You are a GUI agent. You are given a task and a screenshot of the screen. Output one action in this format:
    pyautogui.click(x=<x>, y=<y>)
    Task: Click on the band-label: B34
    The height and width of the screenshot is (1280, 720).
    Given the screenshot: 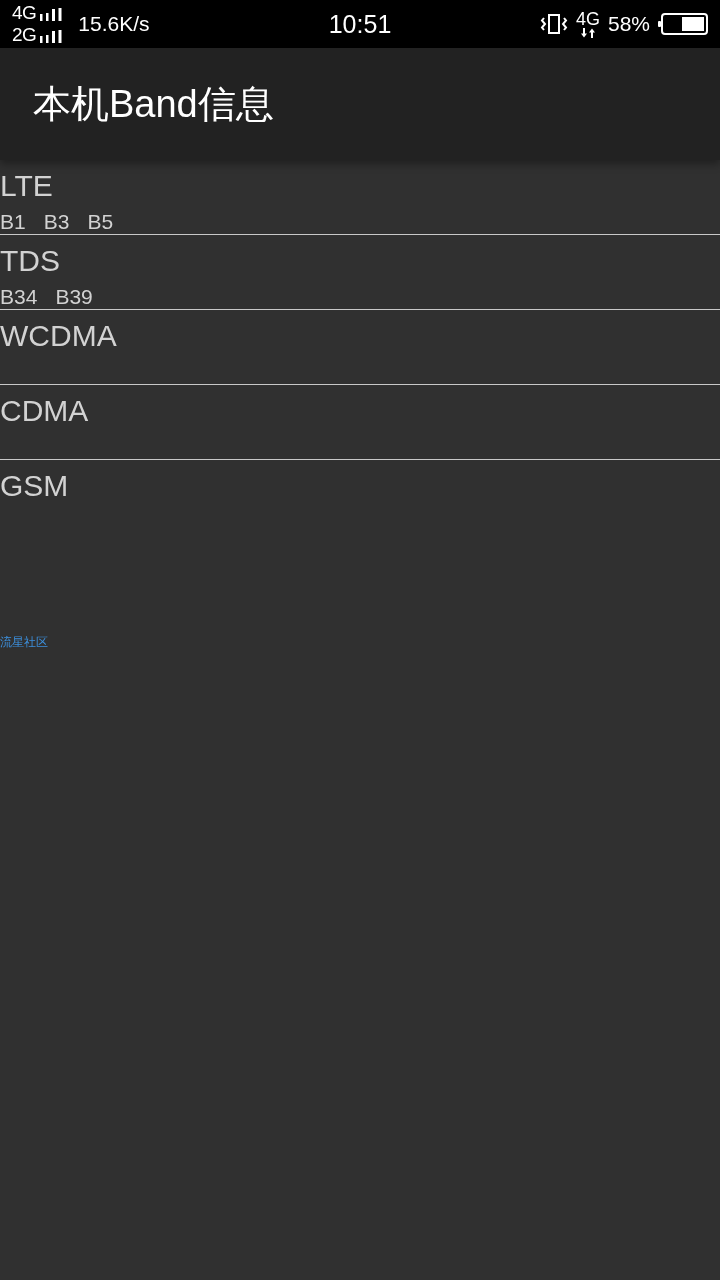 What is the action you would take?
    pyautogui.click(x=19, y=297)
    